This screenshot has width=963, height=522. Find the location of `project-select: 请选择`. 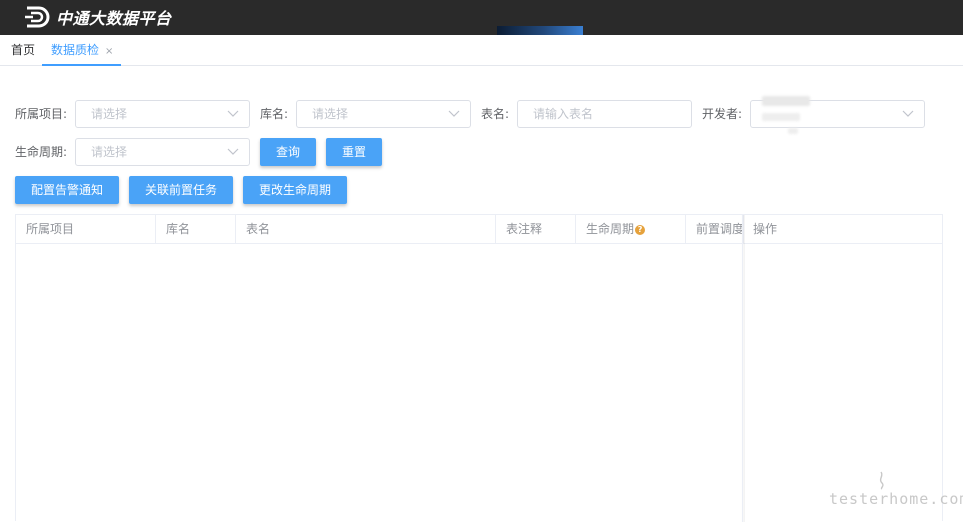

project-select: 请选择 is located at coordinates (162, 114).